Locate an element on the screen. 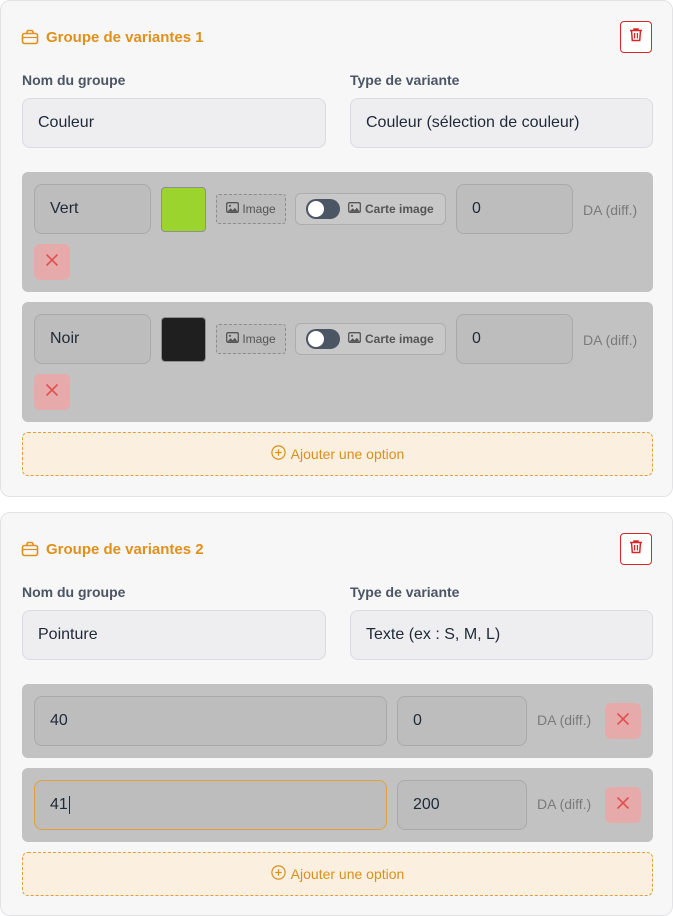  group-title: Groupe de variantes 1 is located at coordinates (112, 37).